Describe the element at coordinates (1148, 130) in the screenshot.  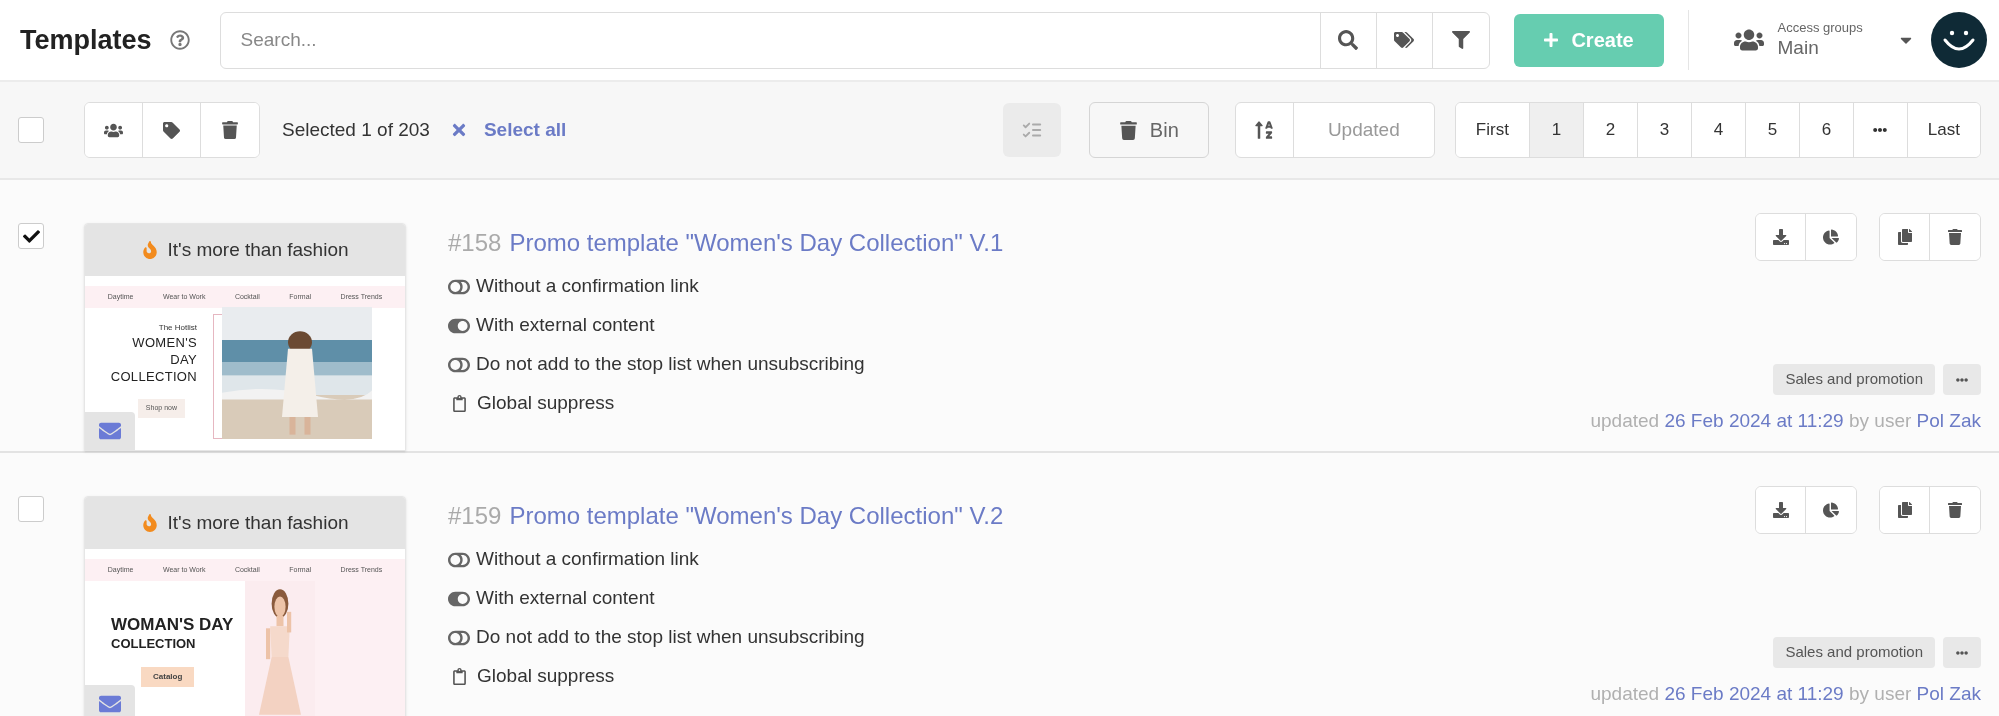
I see `bin-button: Bin` at that location.